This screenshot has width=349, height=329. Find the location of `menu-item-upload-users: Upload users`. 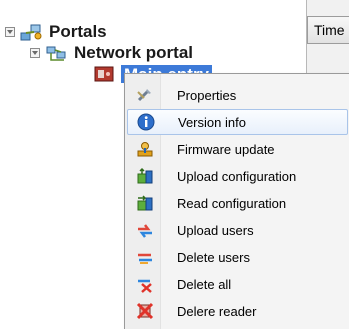

menu-item-upload-users: Upload users is located at coordinates (237, 230).